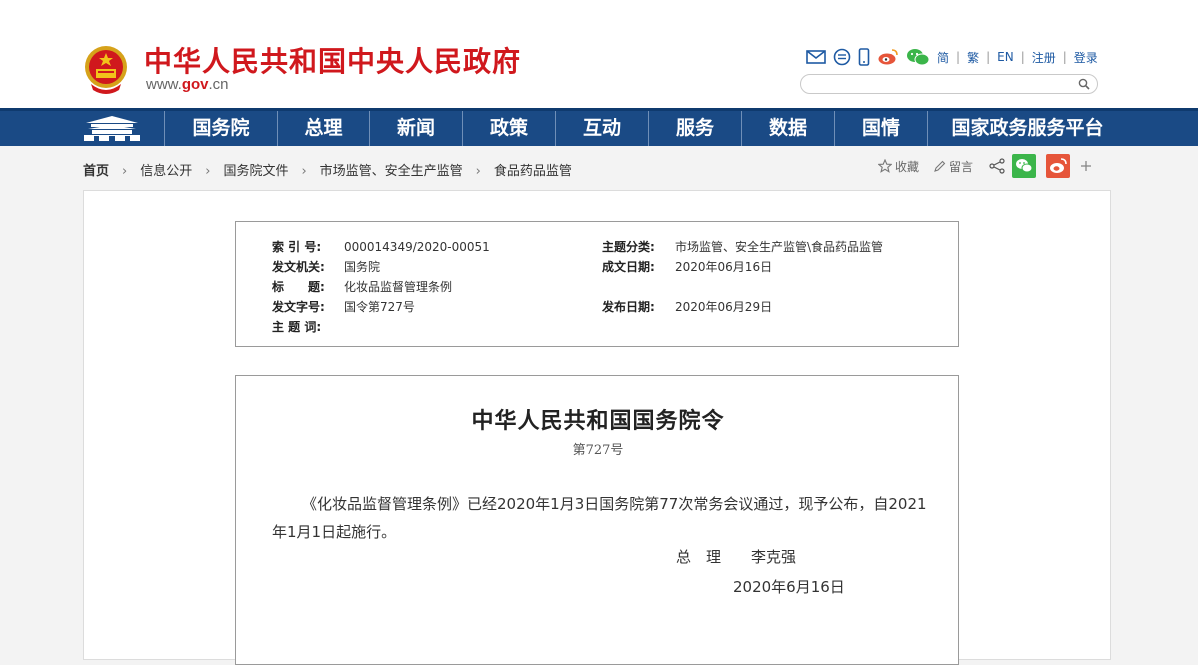 This screenshot has width=1198, height=665. I want to click on meta-index-number: 索 引 号: 000014349/2020-00051, so click(381, 246).